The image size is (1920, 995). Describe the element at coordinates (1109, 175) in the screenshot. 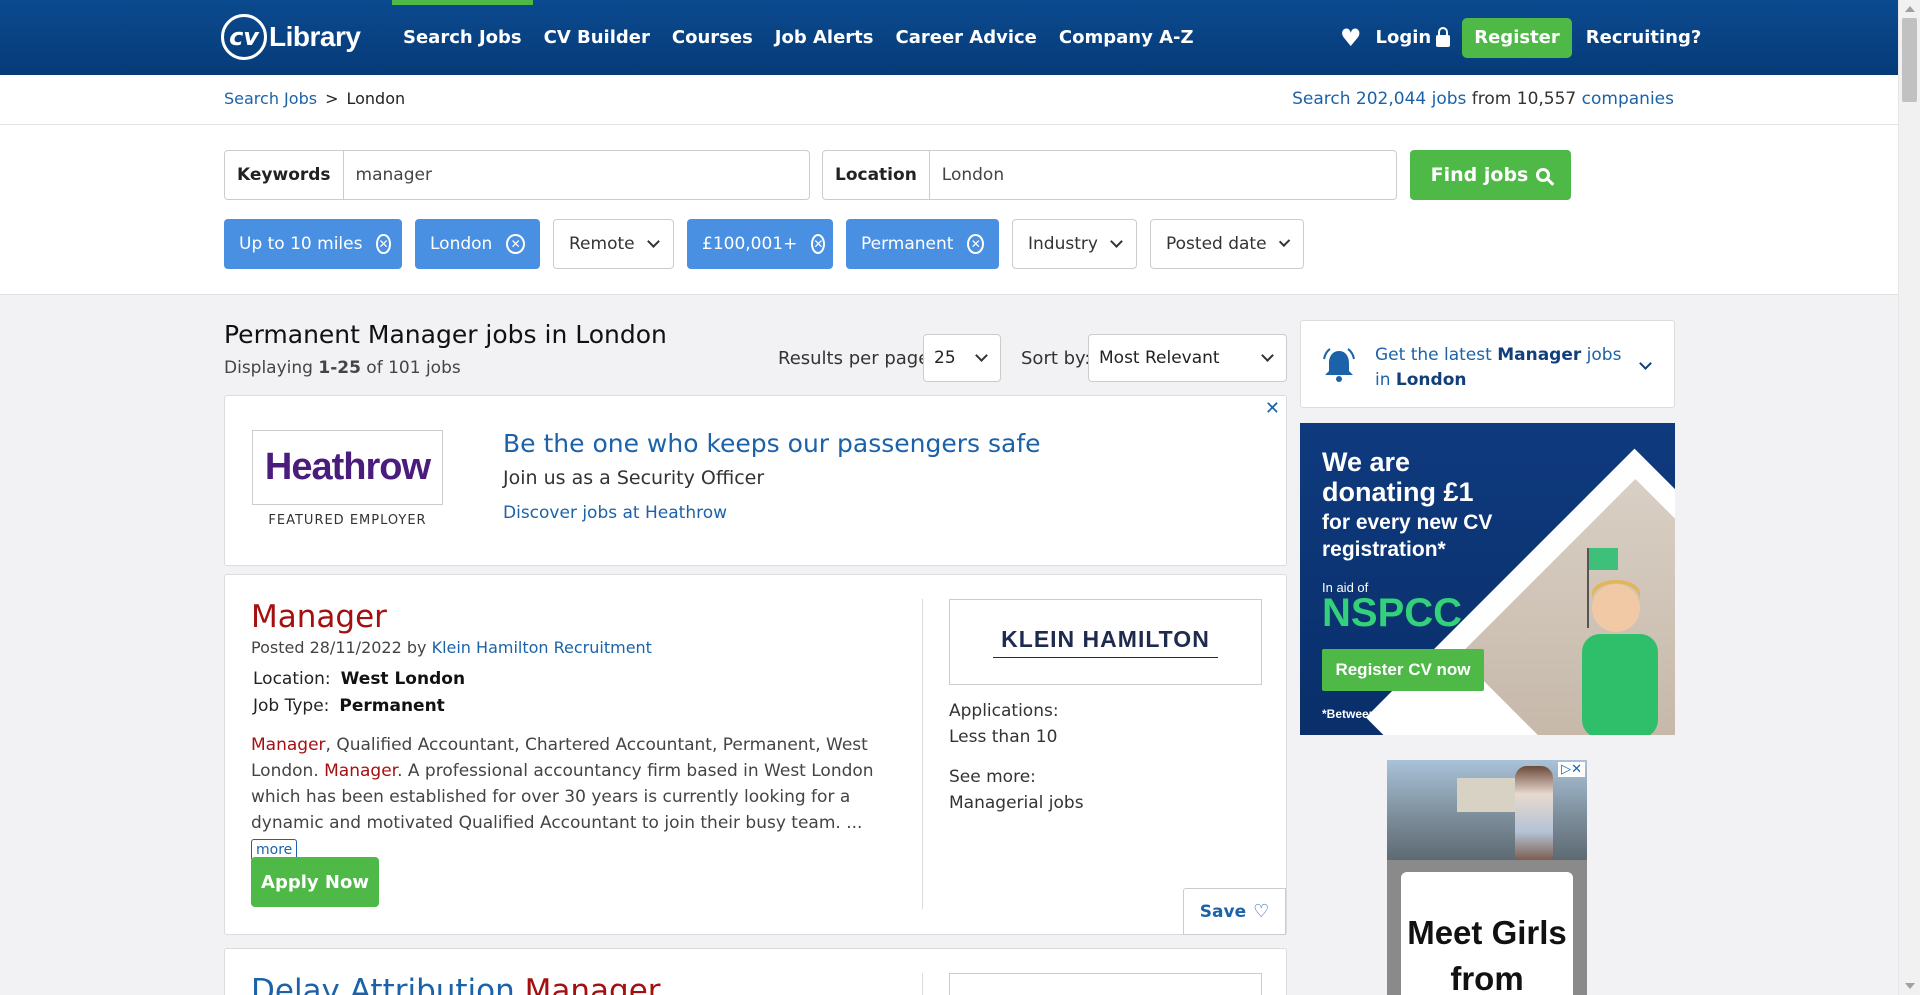

I see `location-field: Location London` at that location.